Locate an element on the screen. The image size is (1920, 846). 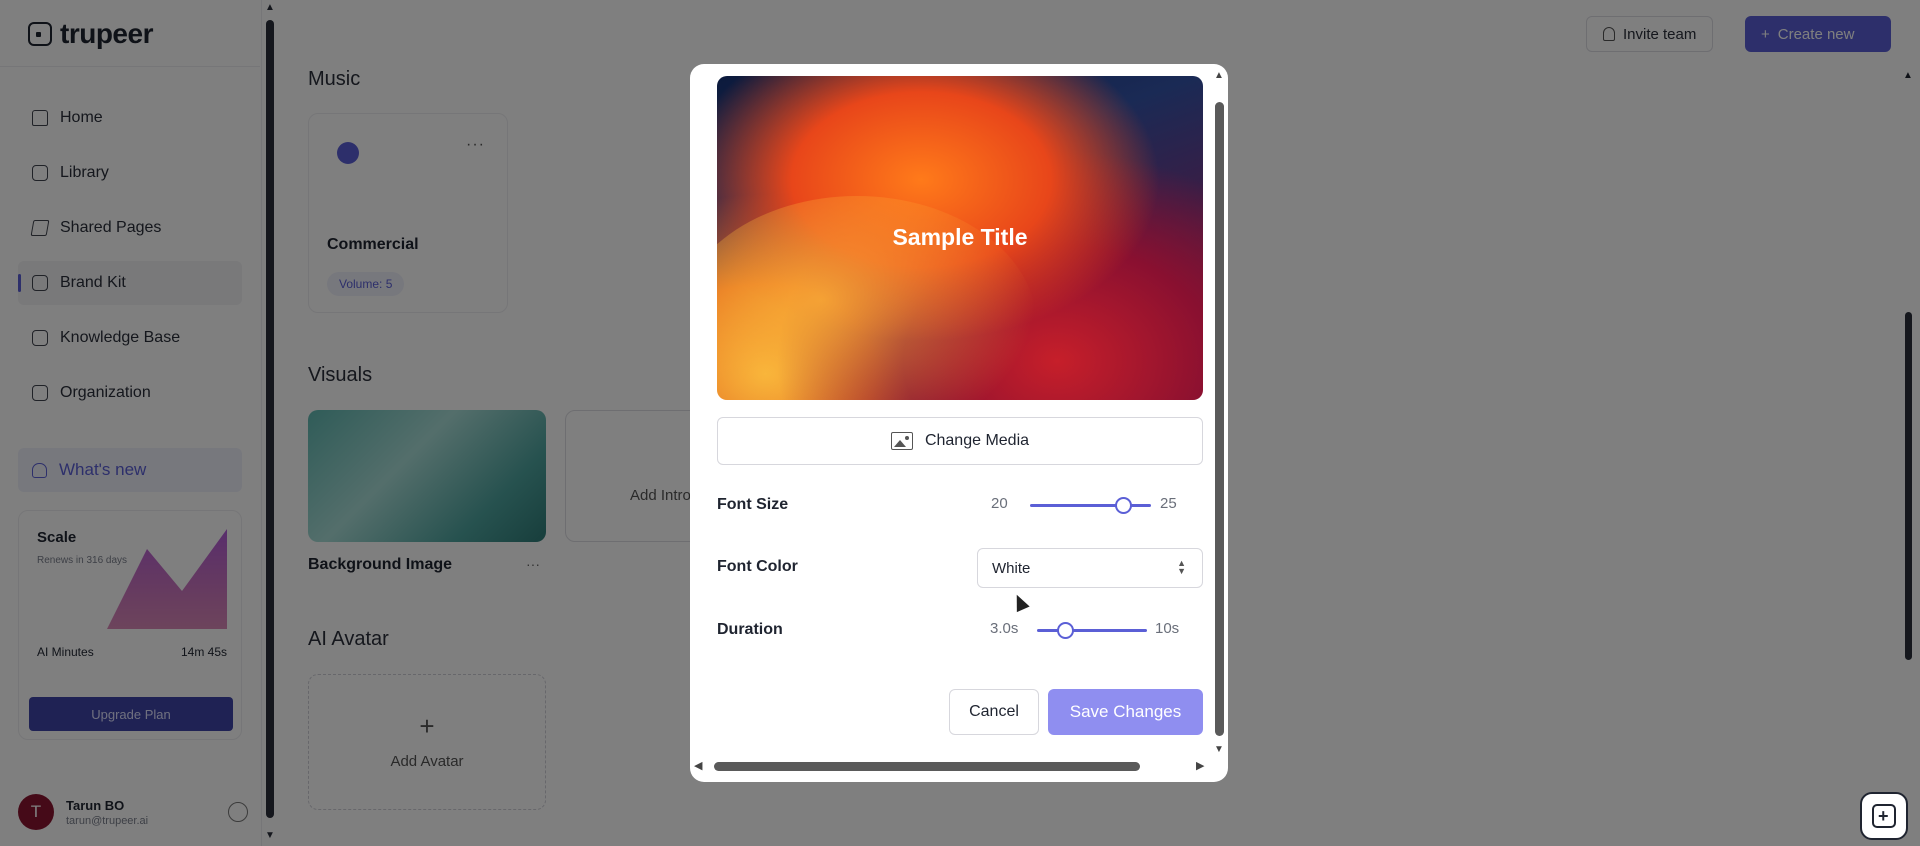
dialog-horizontal-scrollbar: ◀ ▶ is located at coordinates (951, 766).